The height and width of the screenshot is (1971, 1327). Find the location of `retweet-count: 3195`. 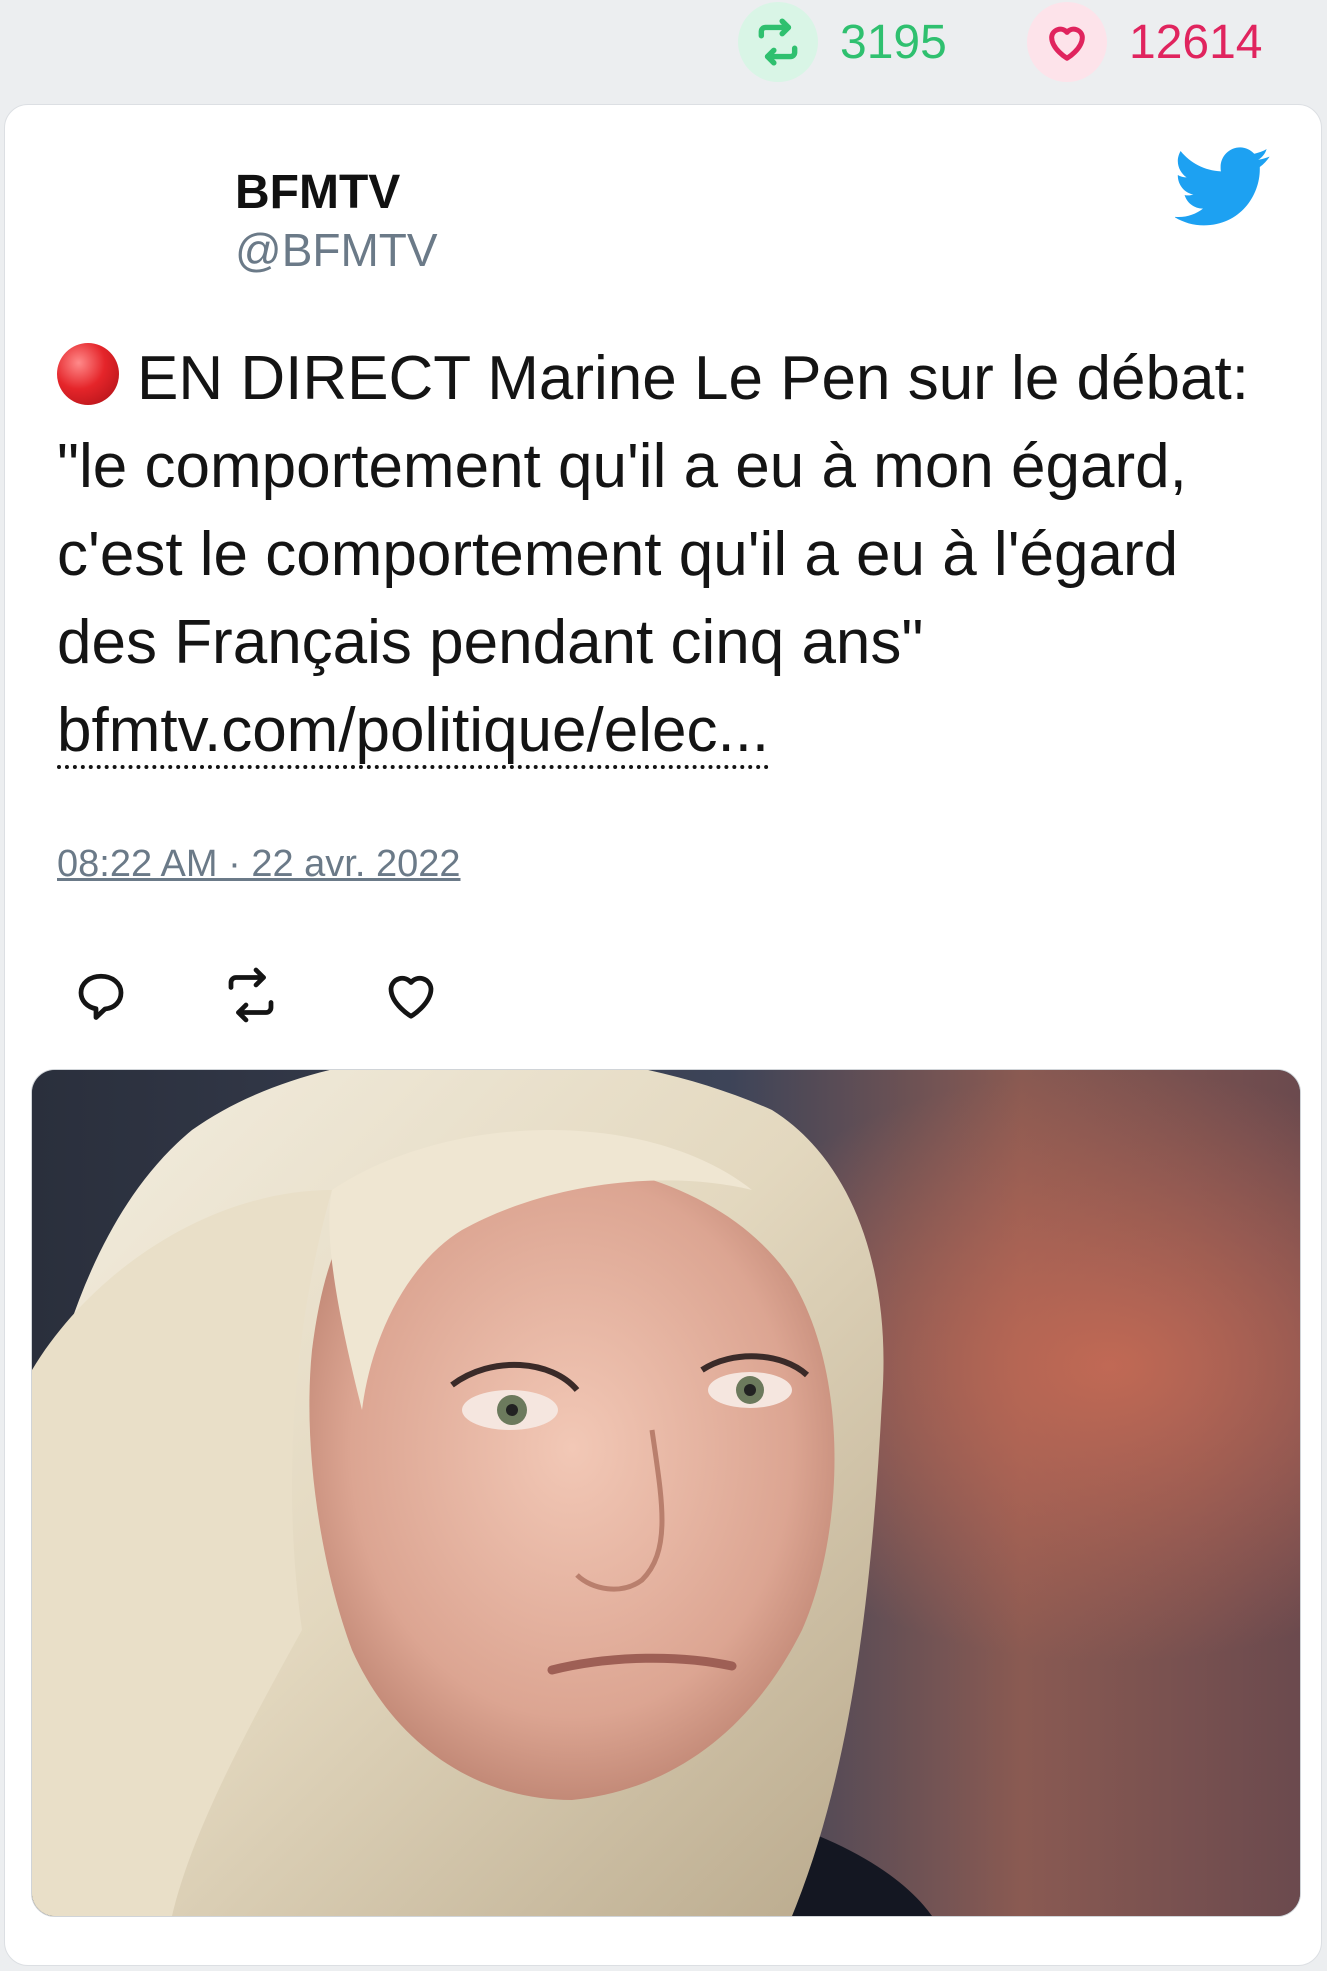

retweet-count: 3195 is located at coordinates (893, 42).